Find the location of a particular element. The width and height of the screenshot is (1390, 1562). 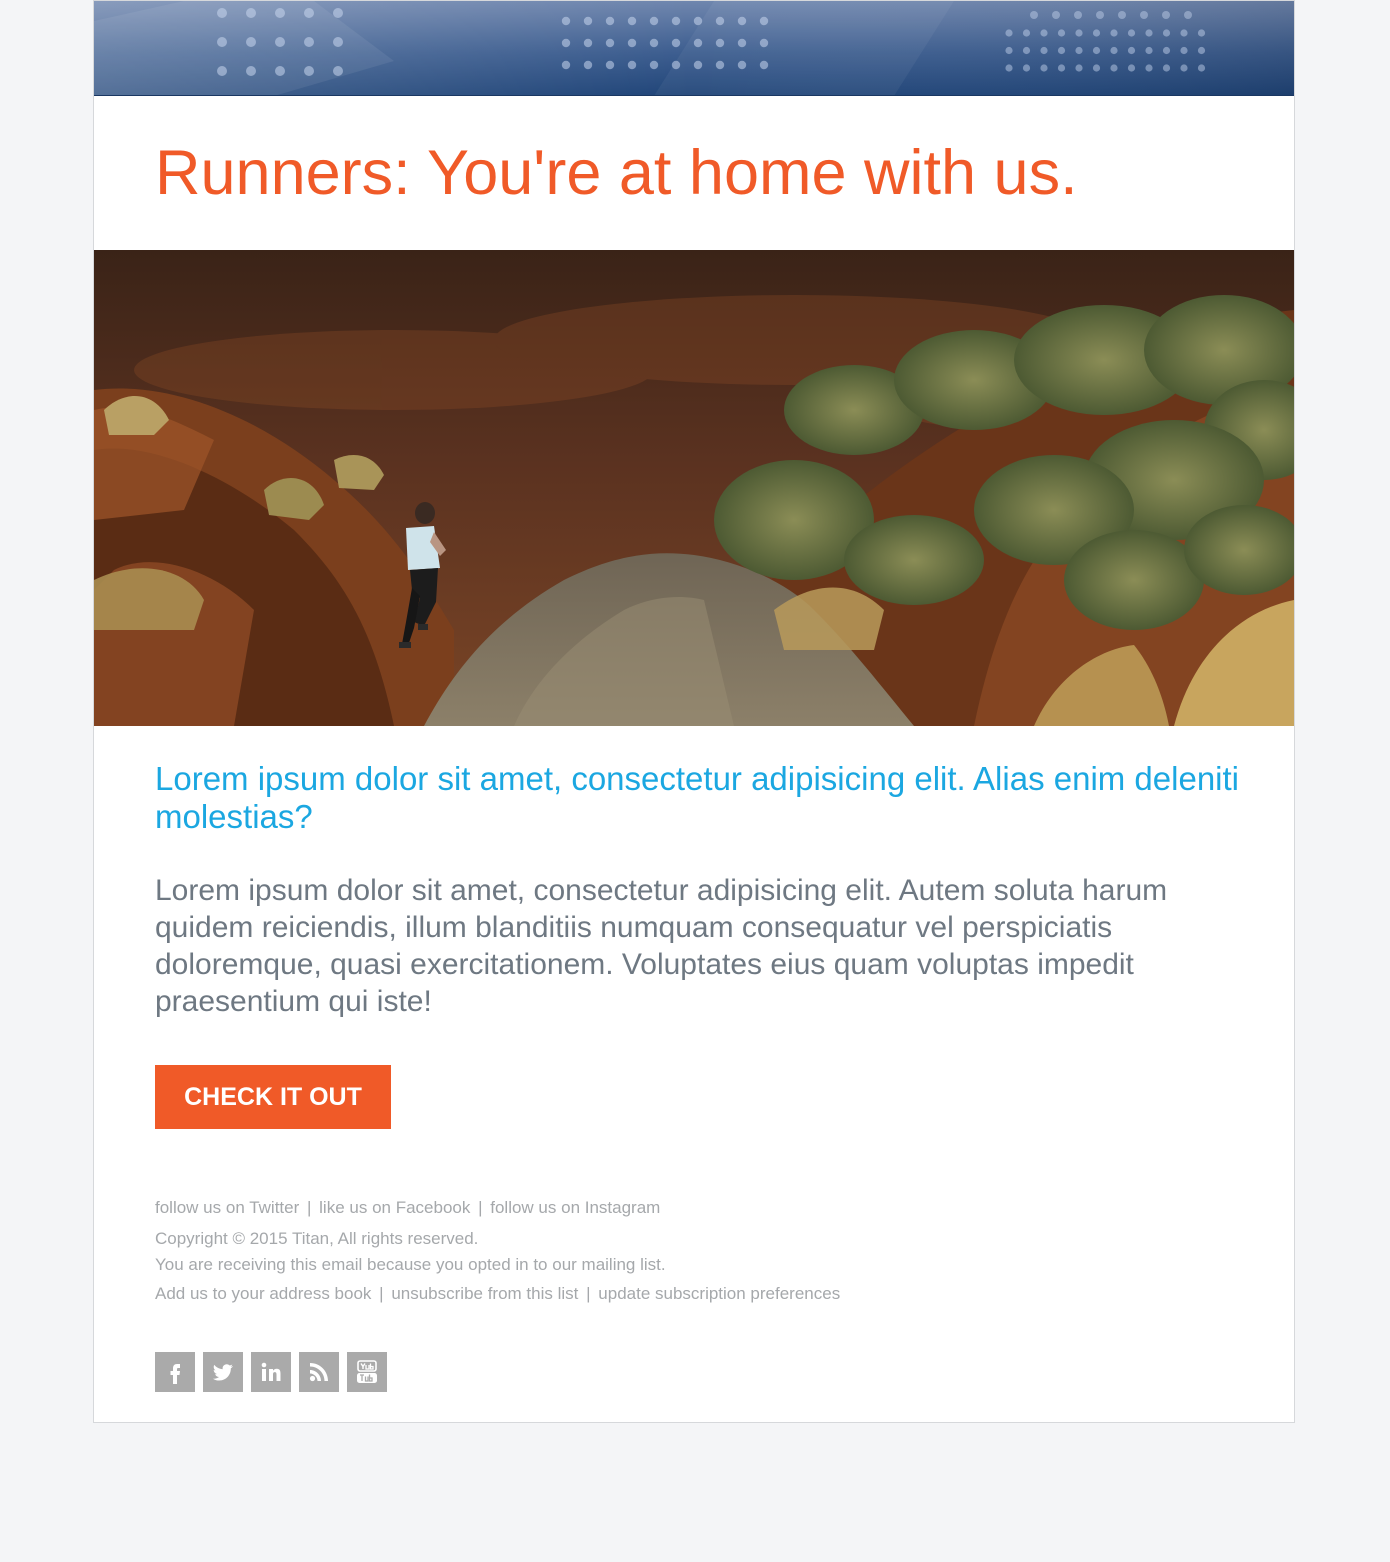

header-banner is located at coordinates (694, 48).